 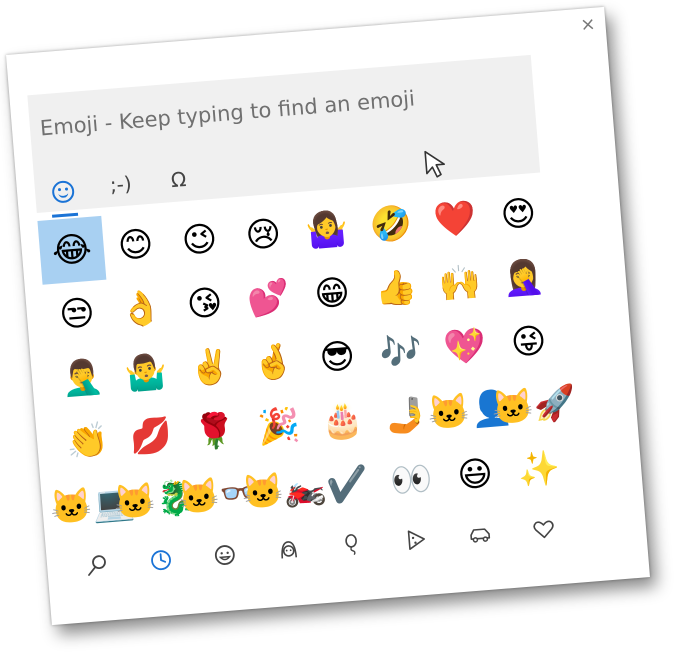 What do you see at coordinates (539, 469) in the screenshot?
I see `emoji-cell: ✨` at bounding box center [539, 469].